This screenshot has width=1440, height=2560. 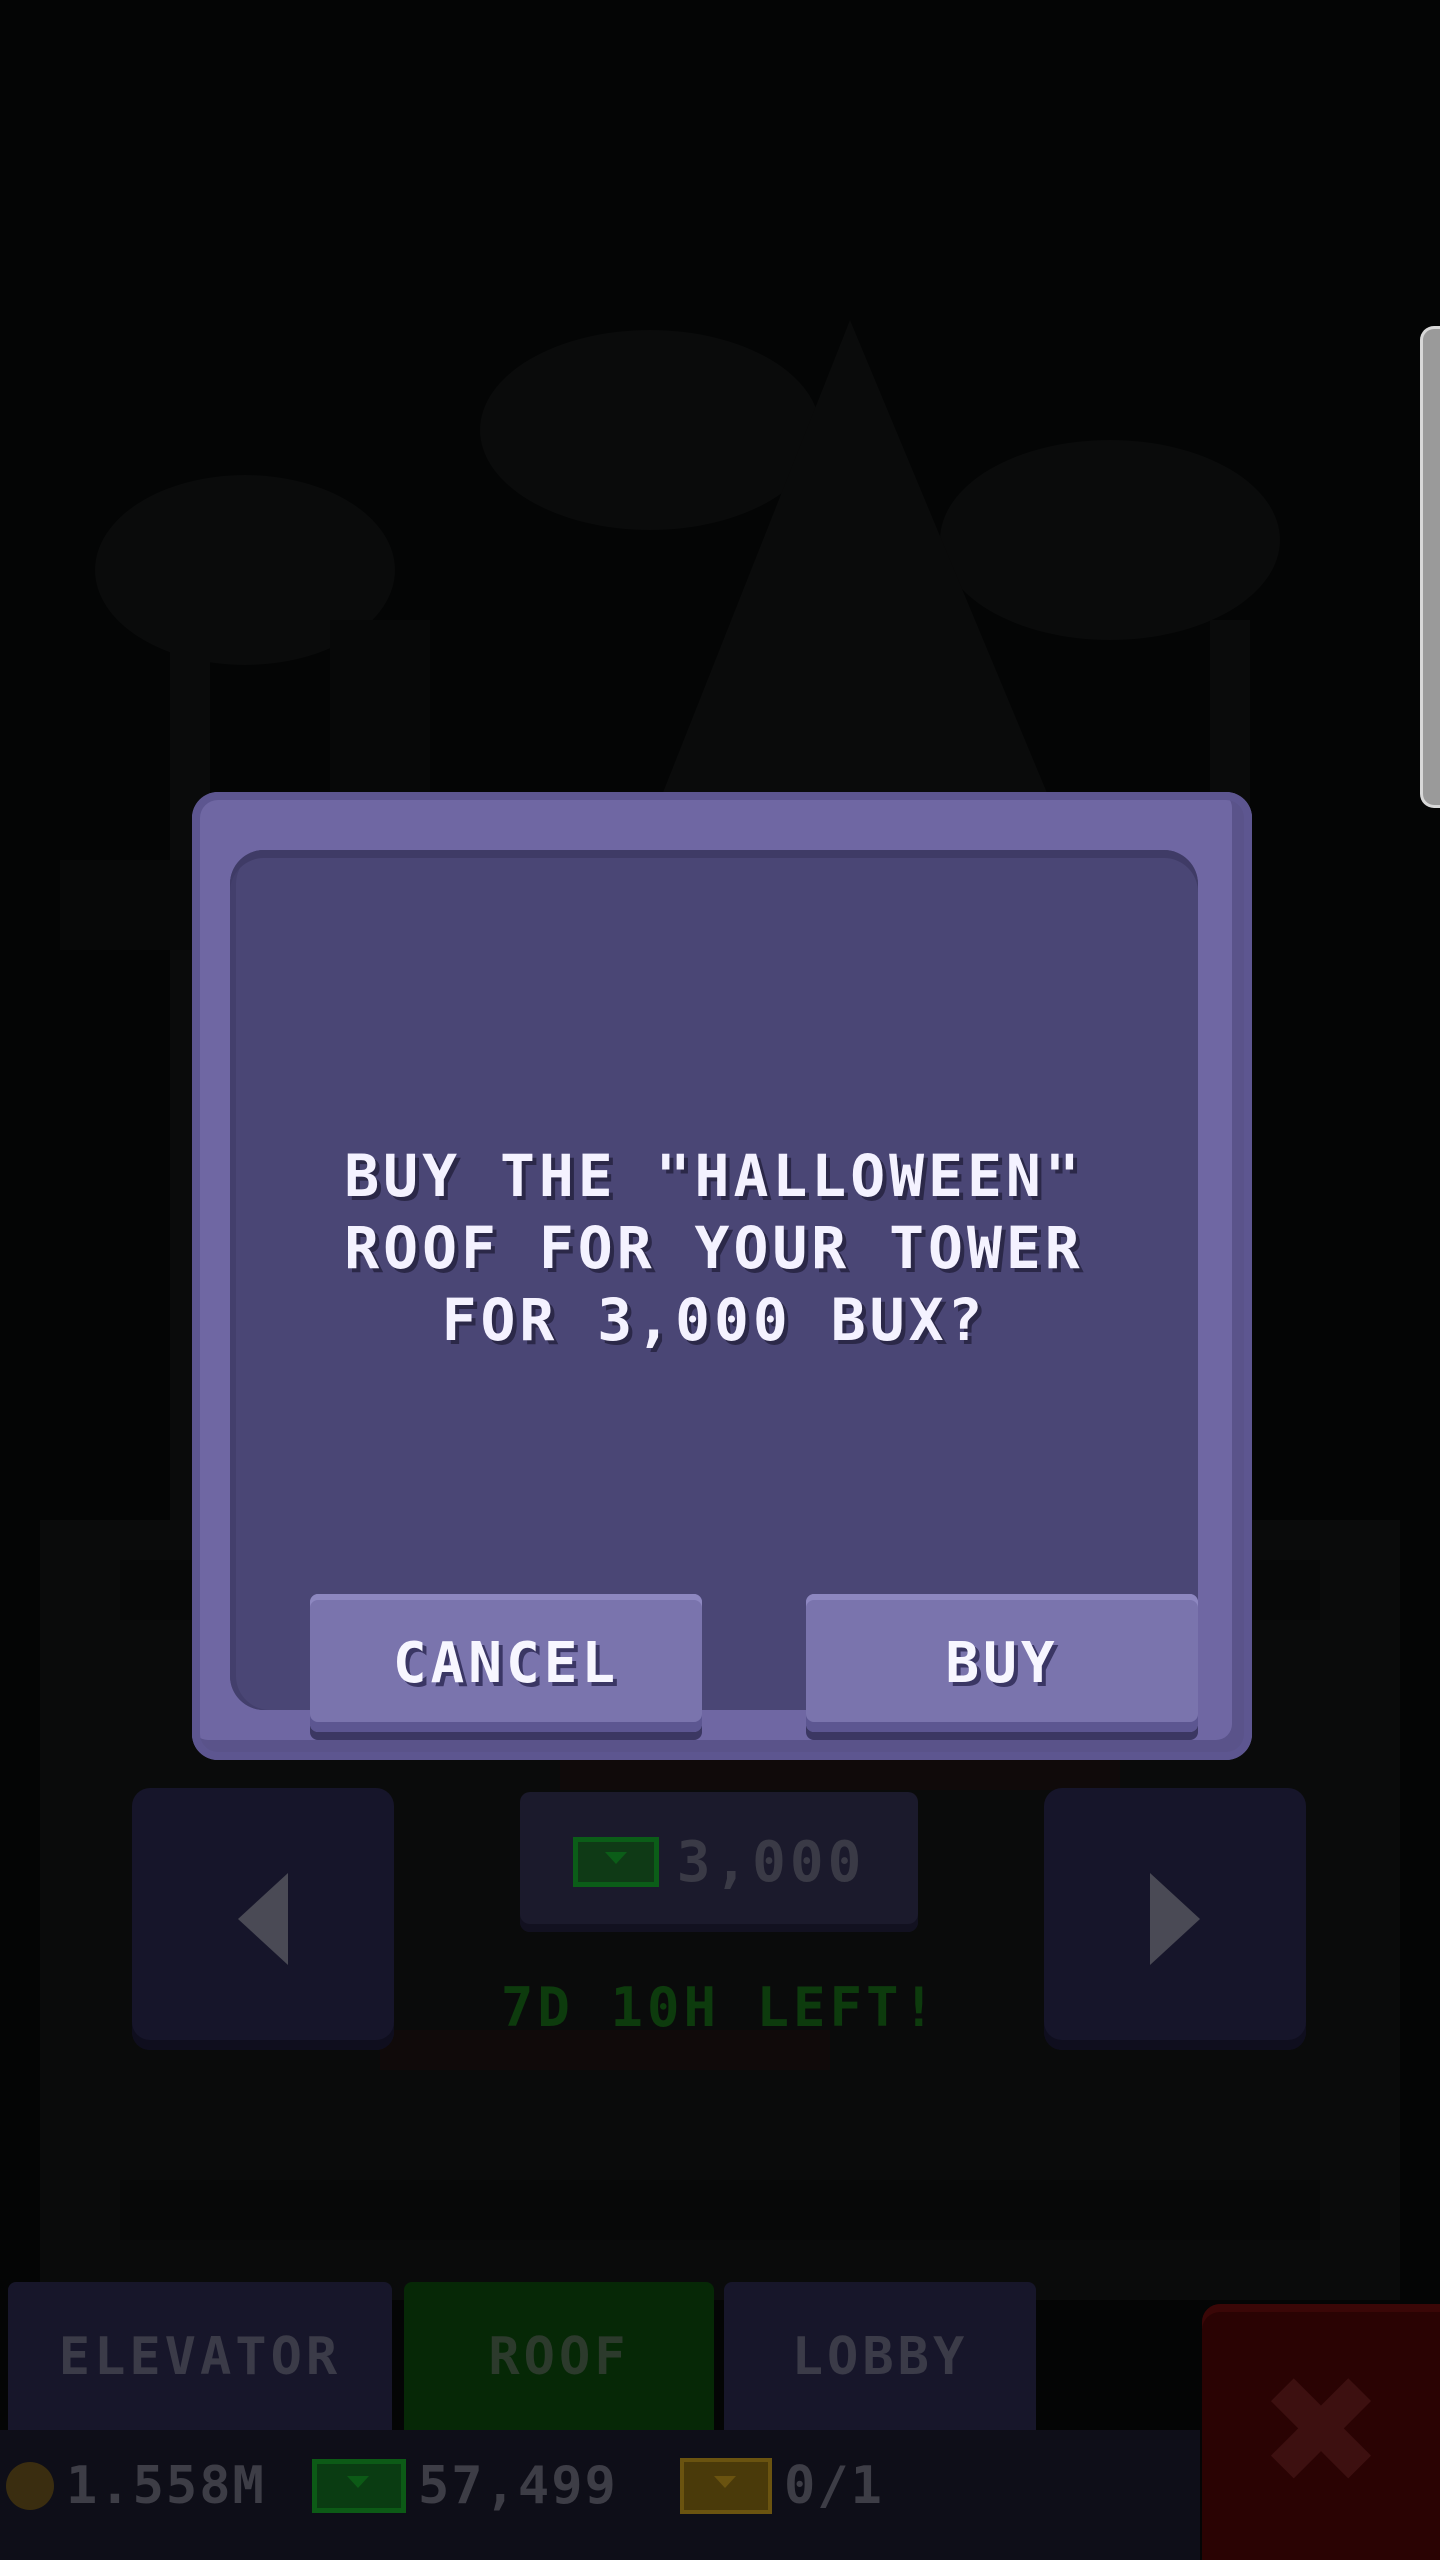 What do you see at coordinates (720, 2007) in the screenshot?
I see `time-left-label: 7D 10H LEFT!` at bounding box center [720, 2007].